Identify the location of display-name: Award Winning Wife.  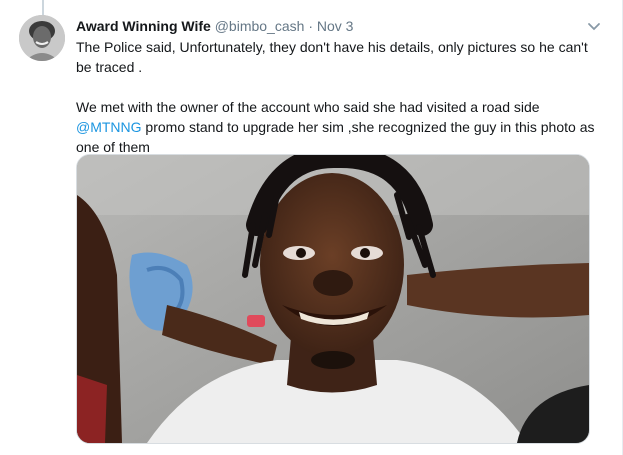
(143, 26).